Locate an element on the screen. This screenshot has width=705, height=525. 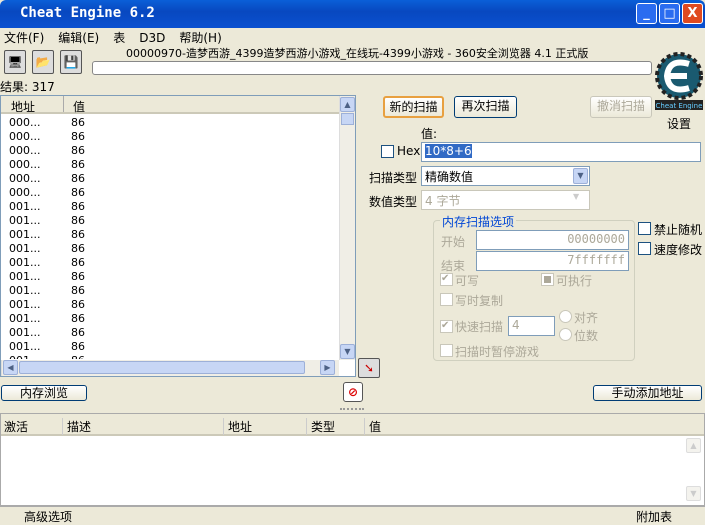
column-description: 描述 is located at coordinates (76, 426).